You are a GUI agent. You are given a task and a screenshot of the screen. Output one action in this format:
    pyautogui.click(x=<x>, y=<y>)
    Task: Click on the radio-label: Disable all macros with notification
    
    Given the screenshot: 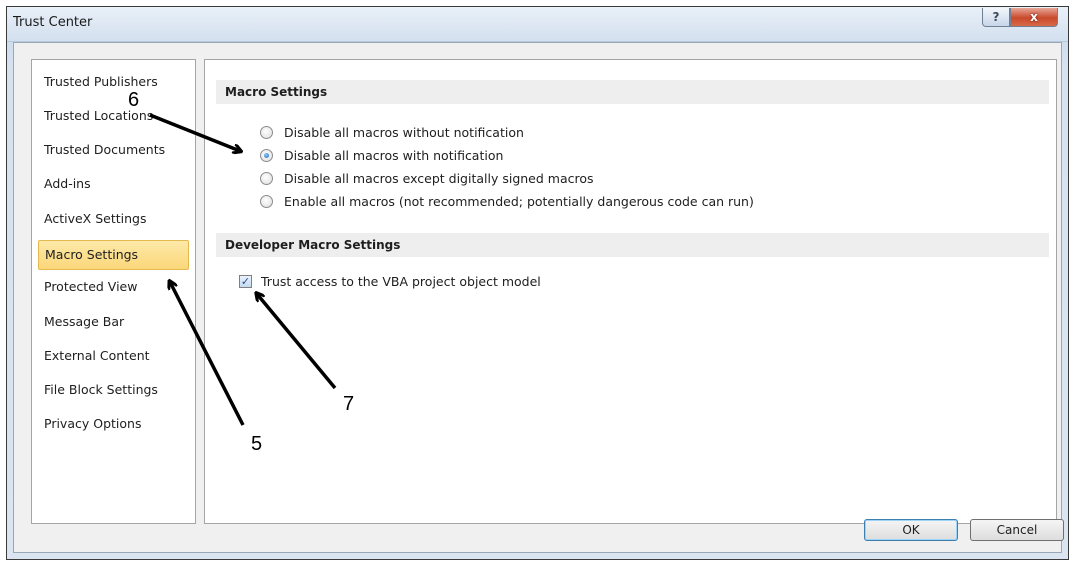 What is the action you would take?
    pyautogui.click(x=394, y=155)
    